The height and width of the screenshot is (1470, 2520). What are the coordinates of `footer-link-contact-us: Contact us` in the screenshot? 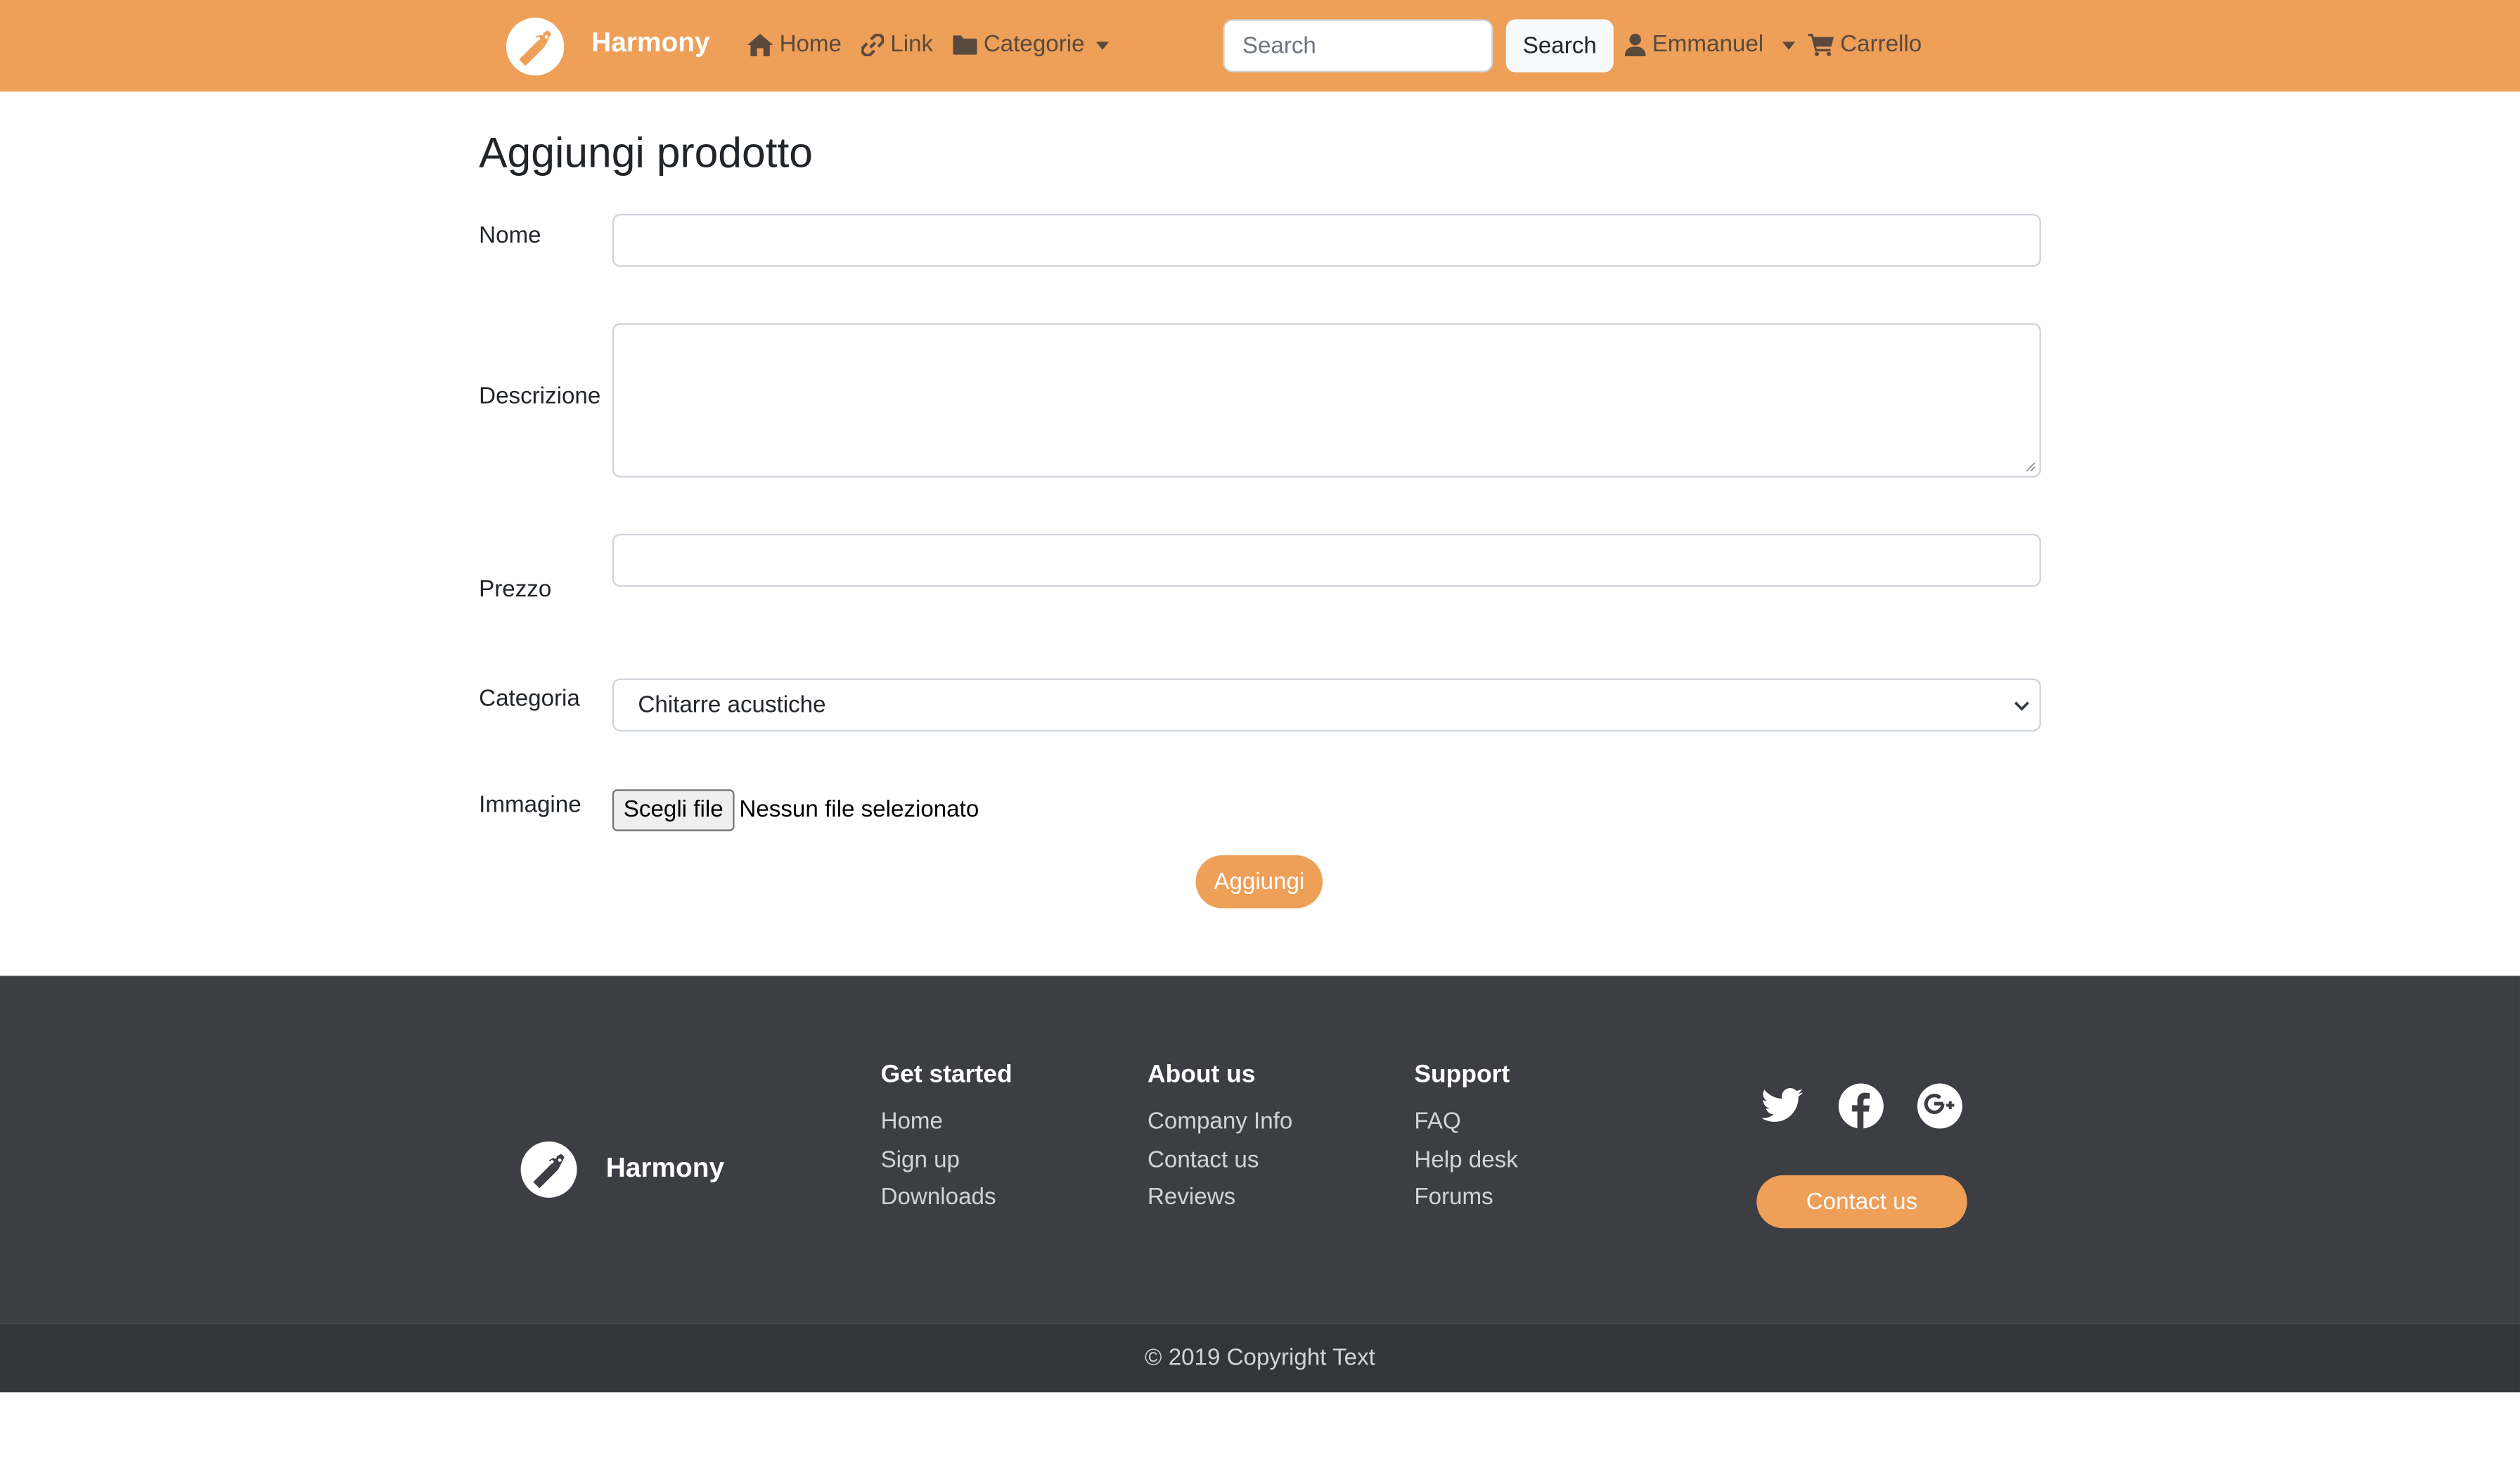 It's located at (1220, 1161).